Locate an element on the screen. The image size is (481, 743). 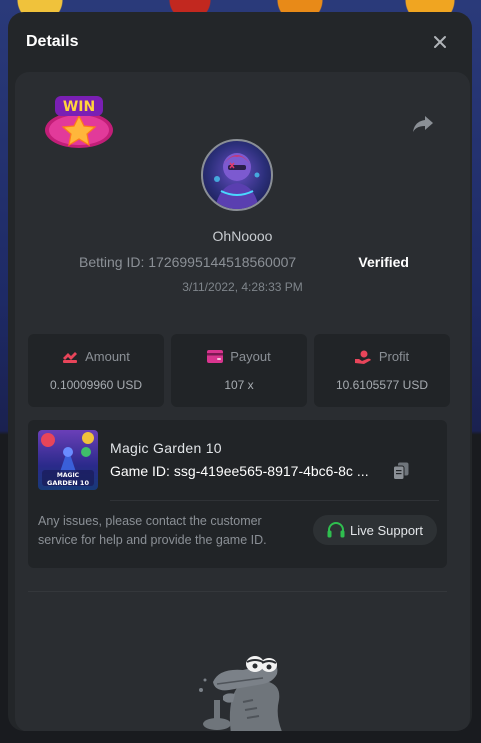
stat-amount-label: Amount is located at coordinates (107, 356).